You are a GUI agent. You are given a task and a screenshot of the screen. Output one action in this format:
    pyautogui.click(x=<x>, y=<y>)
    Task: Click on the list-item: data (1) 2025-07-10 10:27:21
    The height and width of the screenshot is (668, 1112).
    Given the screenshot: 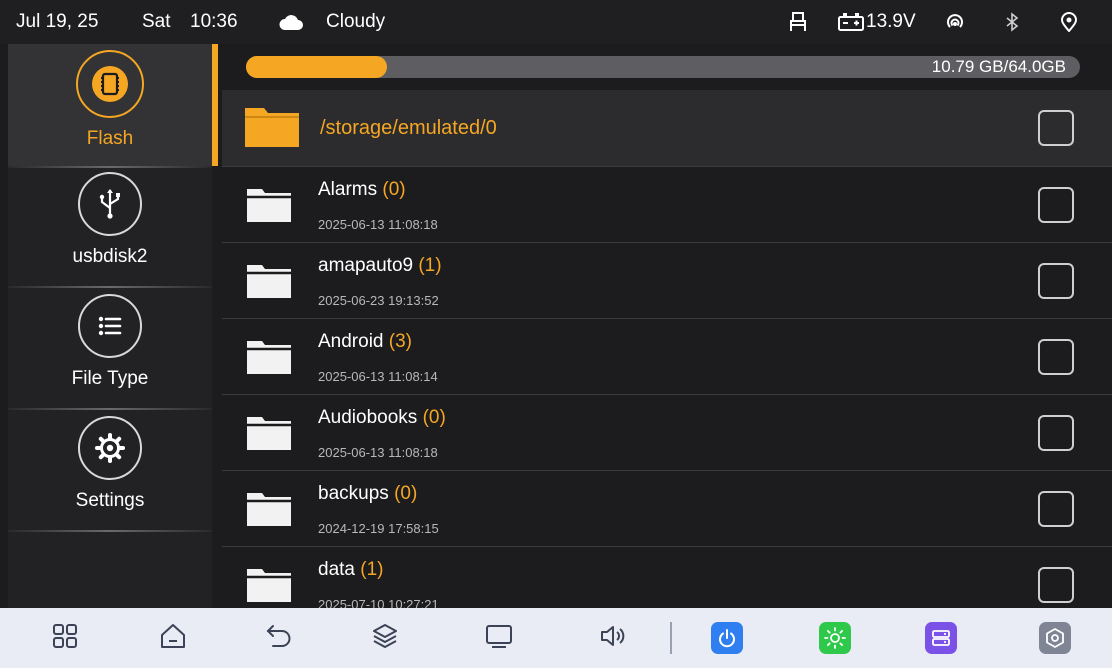 What is the action you would take?
    pyautogui.click(x=667, y=577)
    